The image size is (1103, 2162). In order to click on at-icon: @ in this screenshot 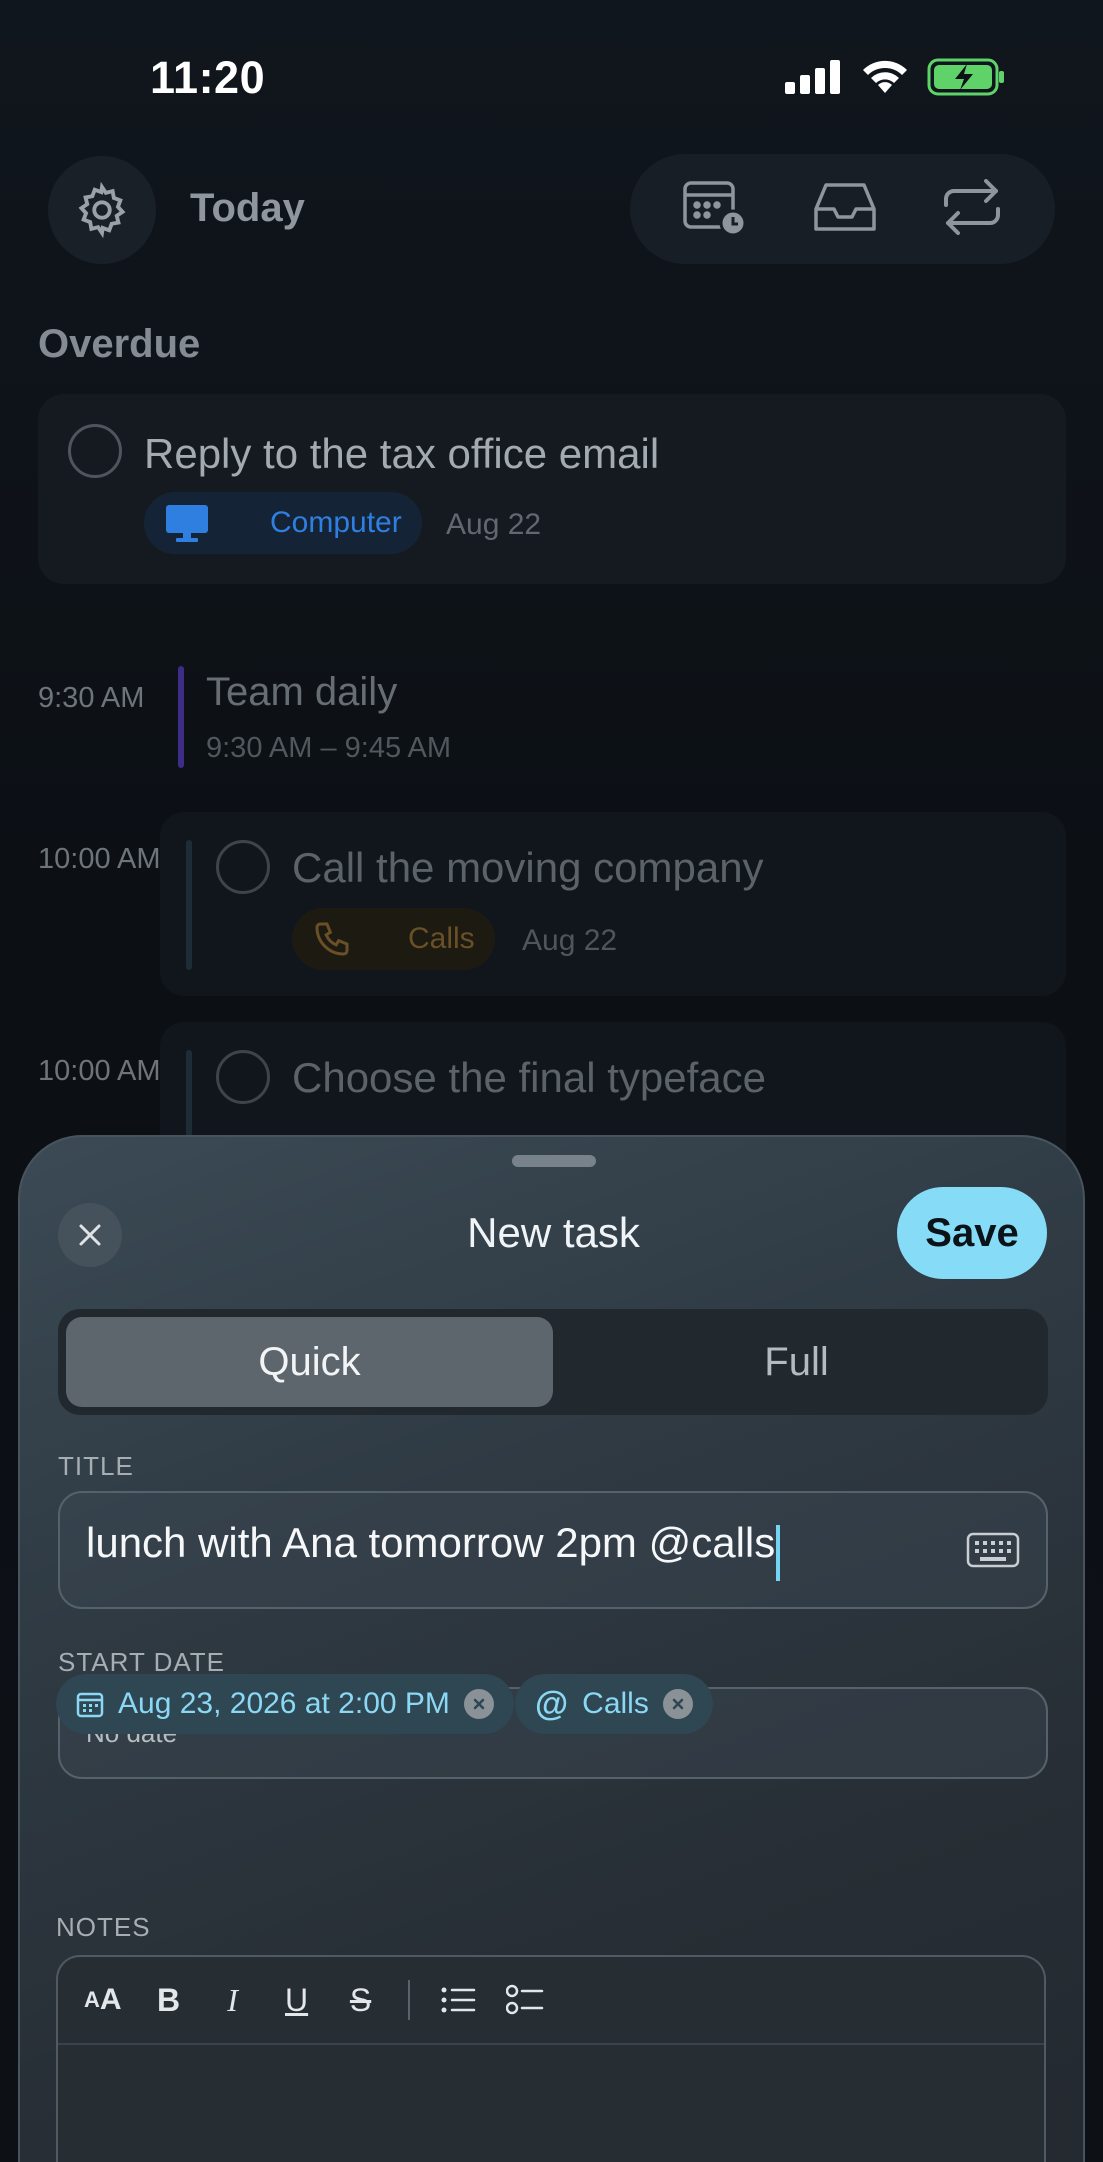, I will do `click(552, 1703)`.